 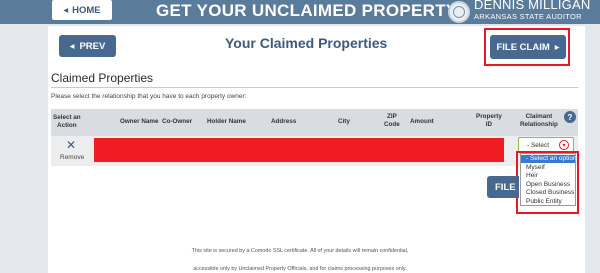 I want to click on home-button: ◂ HOME, so click(x=82, y=10).